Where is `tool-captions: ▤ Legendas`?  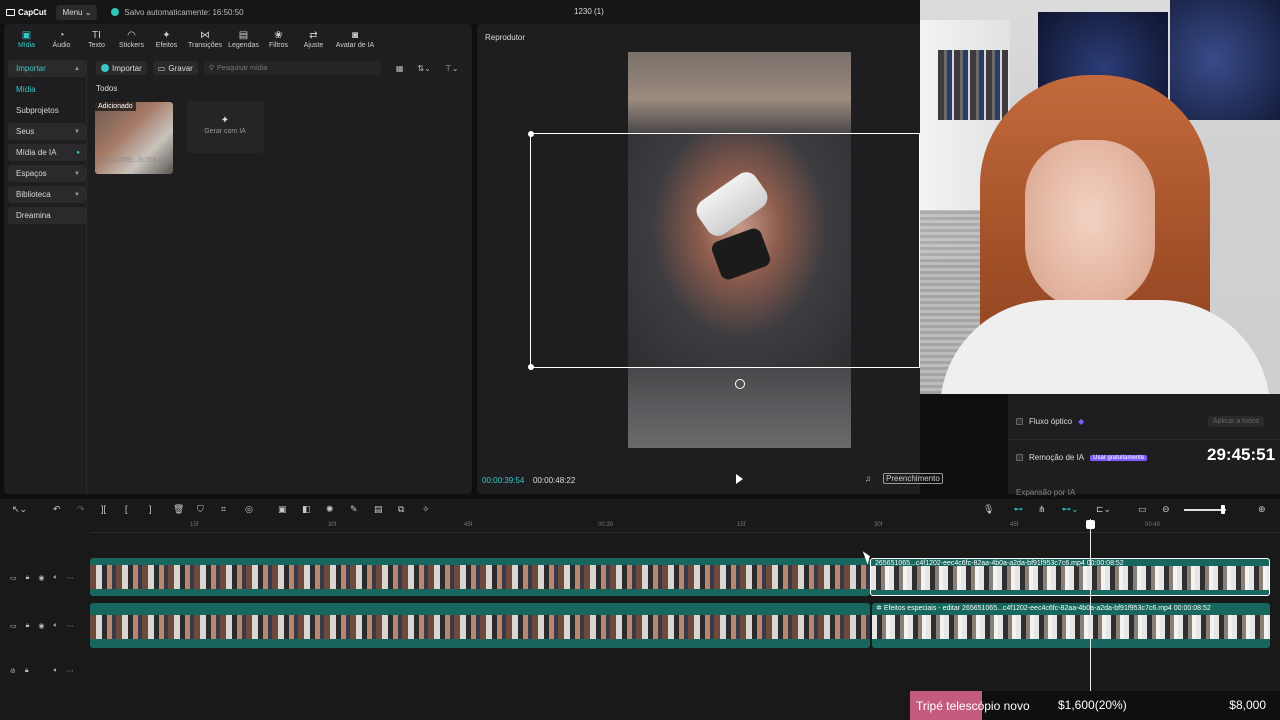 tool-captions: ▤ Legendas is located at coordinates (243, 40).